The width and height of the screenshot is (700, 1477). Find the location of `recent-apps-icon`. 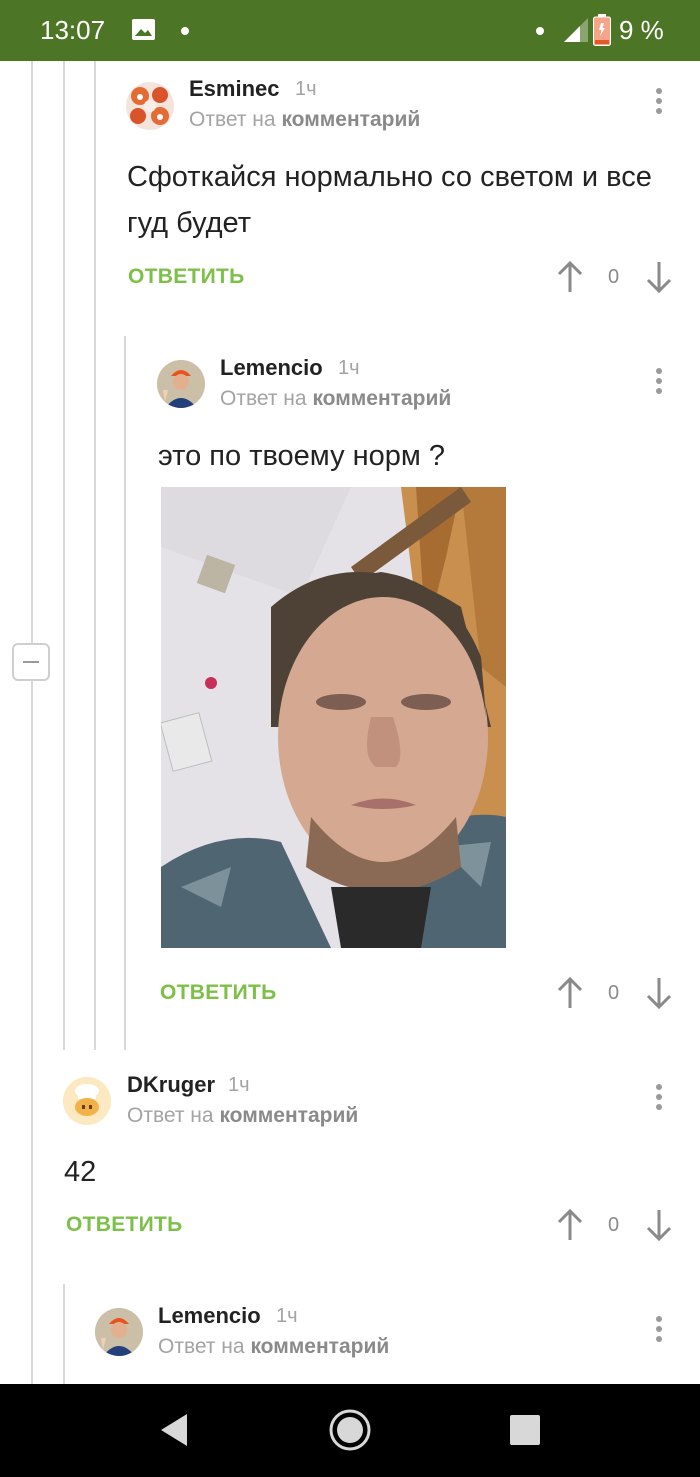

recent-apps-icon is located at coordinates (525, 1430).